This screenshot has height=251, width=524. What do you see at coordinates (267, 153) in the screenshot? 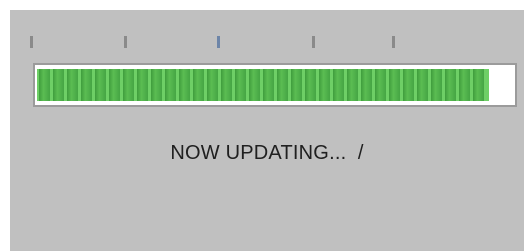
I see `update-status-text: NOW UPDATING... /` at bounding box center [267, 153].